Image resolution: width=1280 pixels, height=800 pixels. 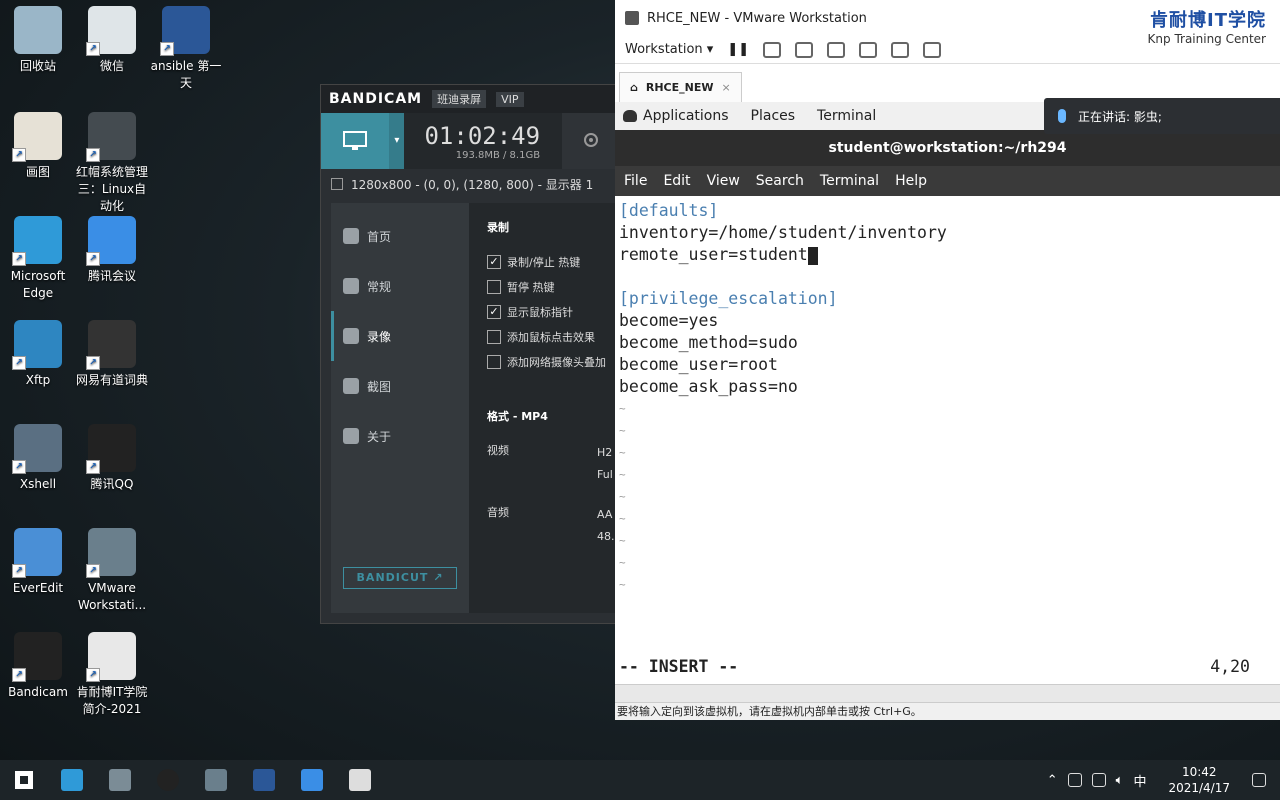 What do you see at coordinates (698, 364) in the screenshot?
I see `terminal-line: become_user=root` at bounding box center [698, 364].